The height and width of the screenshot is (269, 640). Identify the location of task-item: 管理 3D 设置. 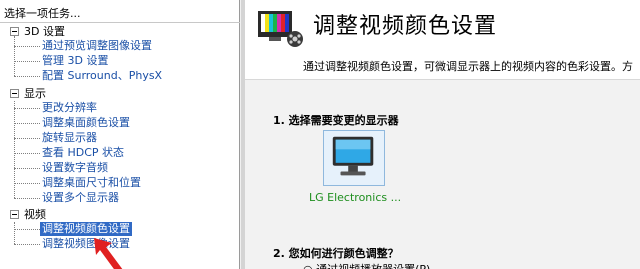
(75, 61).